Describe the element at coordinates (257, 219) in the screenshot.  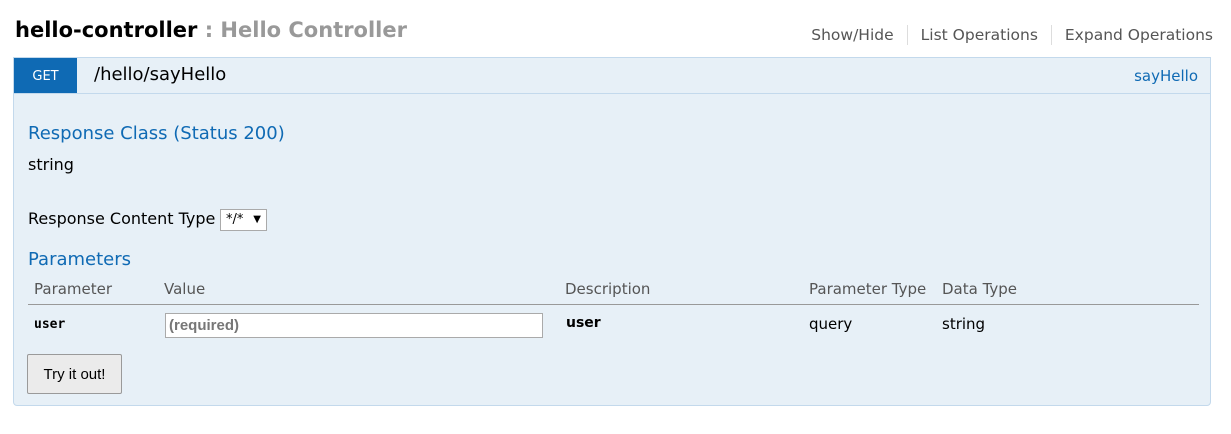
I see `dropdown-arrow-icon: ▼` at that location.